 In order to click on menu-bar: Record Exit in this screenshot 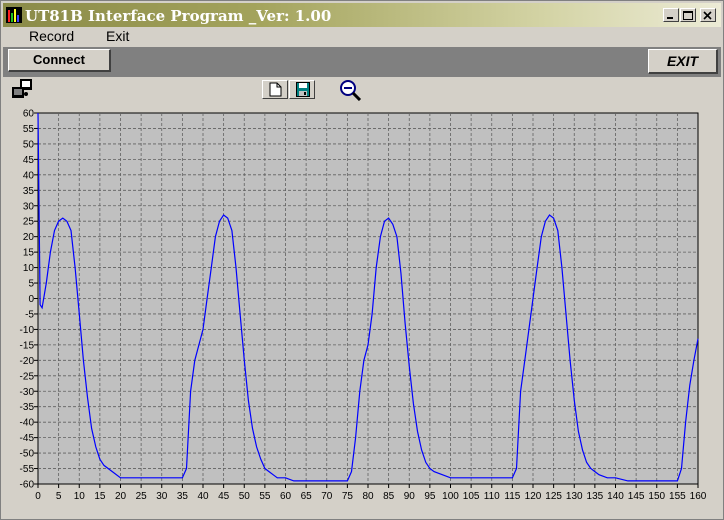, I will do `click(362, 37)`.